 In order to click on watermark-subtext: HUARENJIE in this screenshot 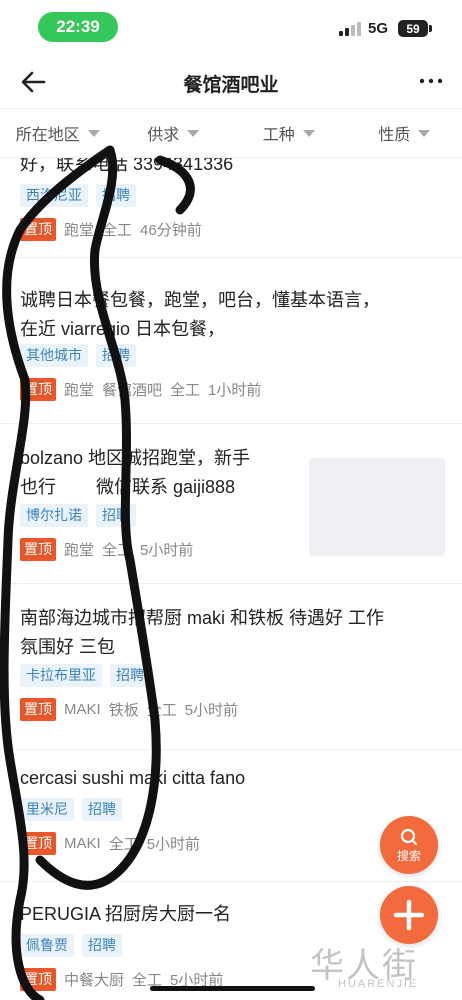, I will do `click(378, 984)`.